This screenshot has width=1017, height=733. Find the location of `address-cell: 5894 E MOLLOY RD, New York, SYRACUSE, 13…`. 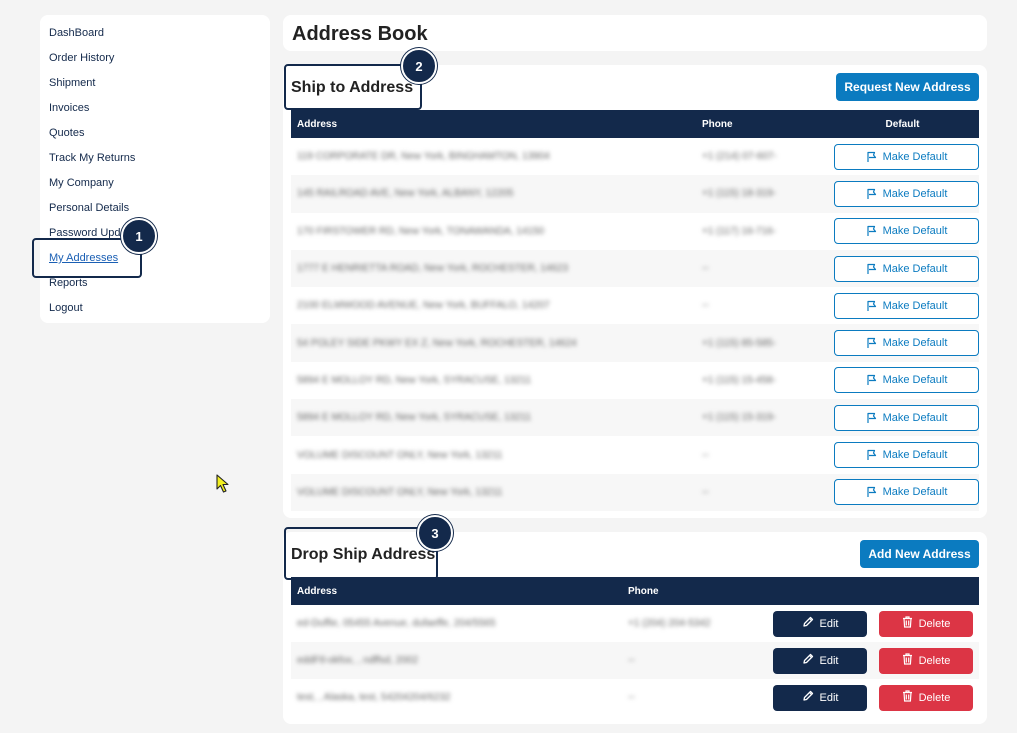

address-cell: 5894 E MOLLOY RD, New York, SYRACUSE, 13… is located at coordinates (414, 380).